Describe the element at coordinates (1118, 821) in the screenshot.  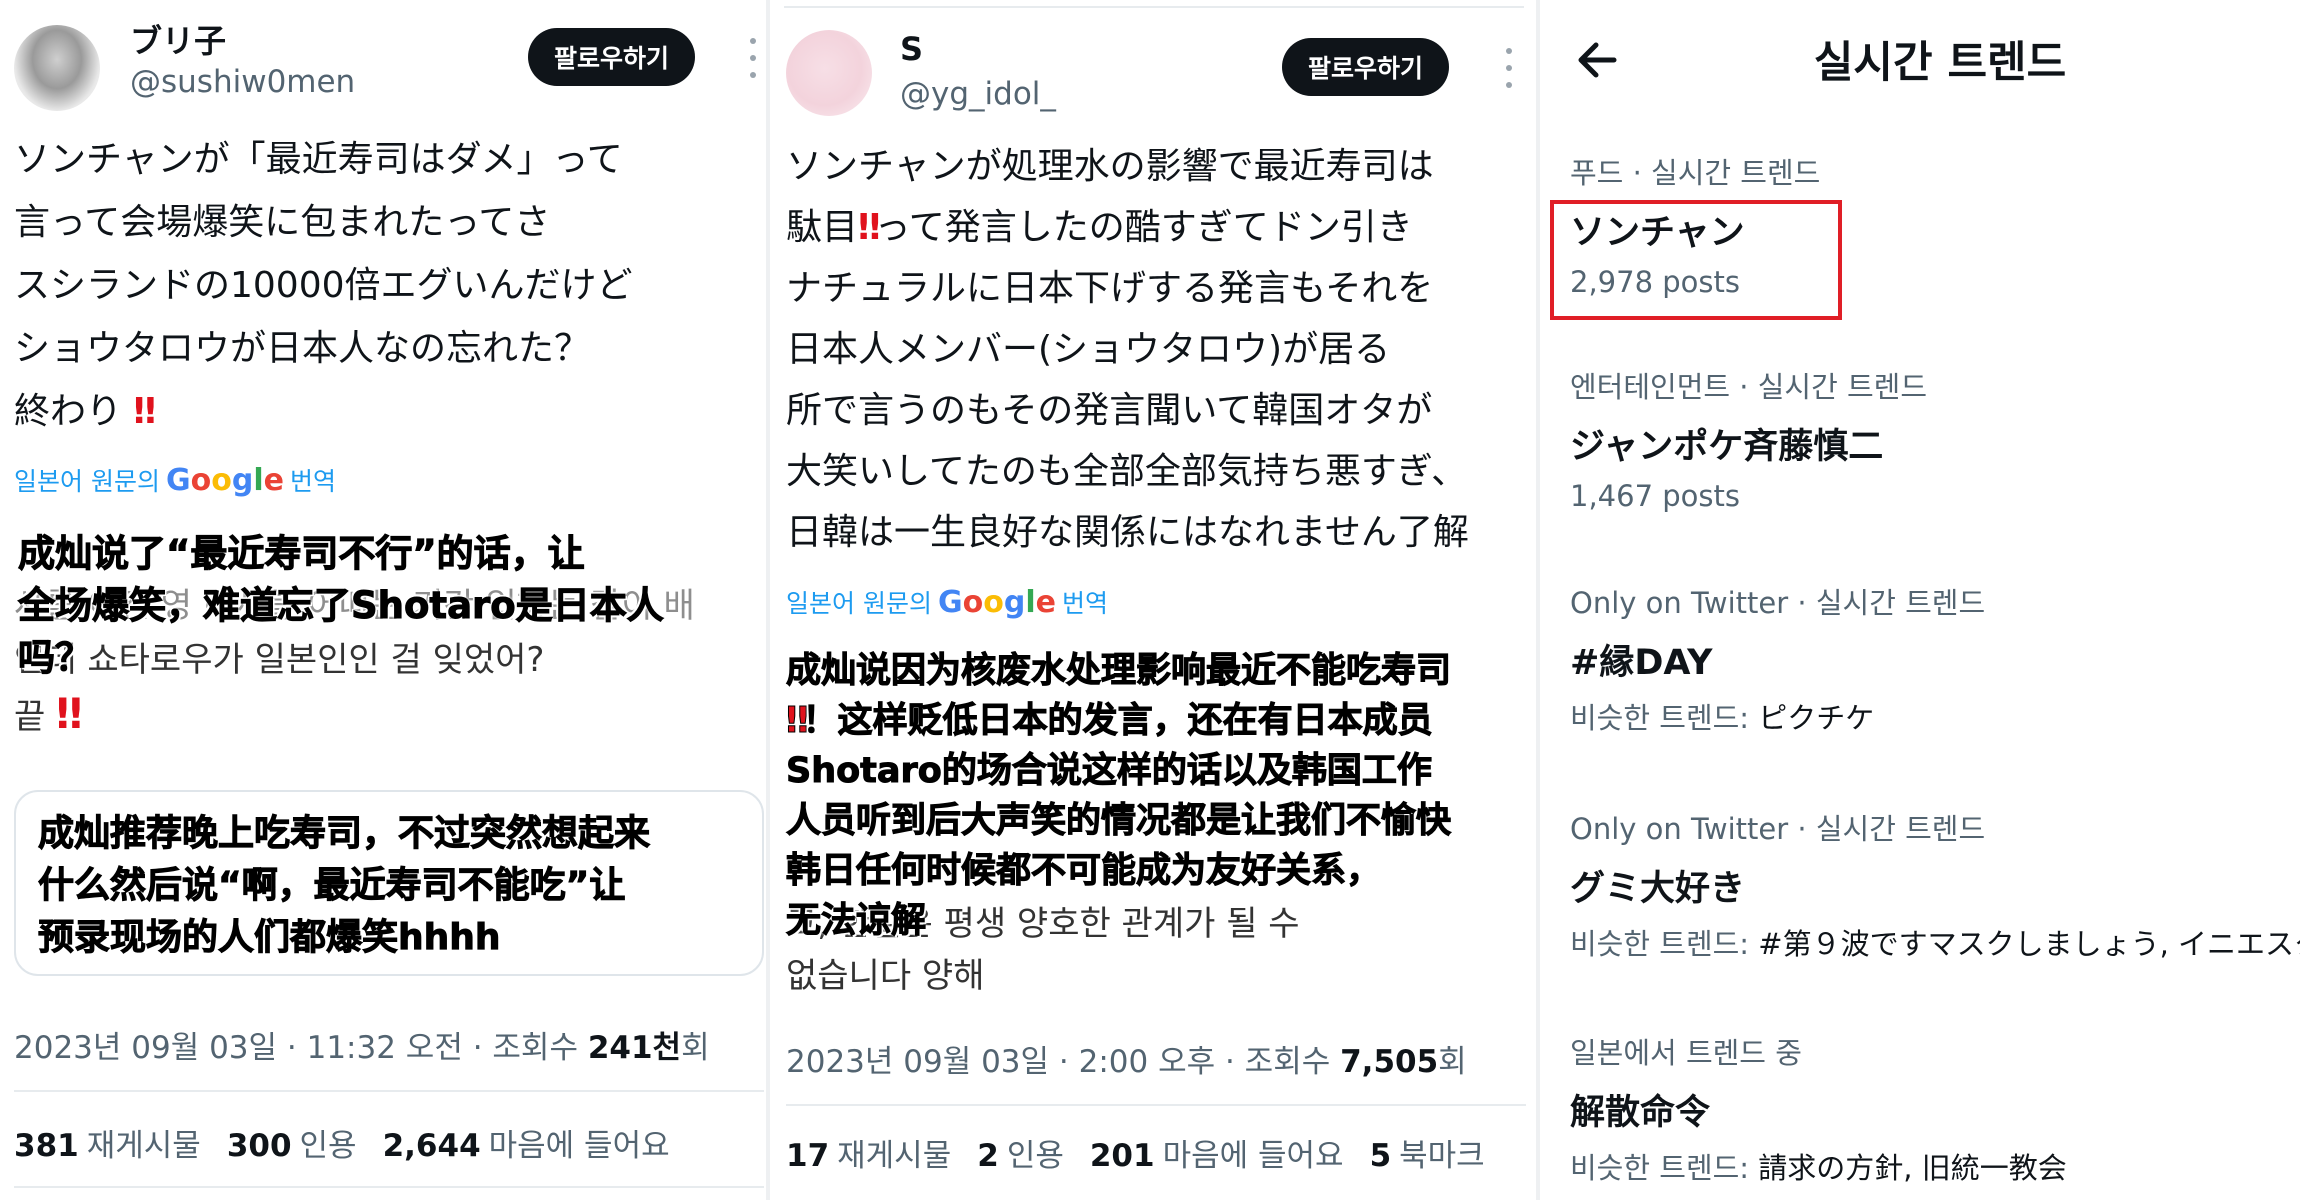
I see `caption-line: 人员听到后大声笑的情况都是让我们不愉快` at that location.